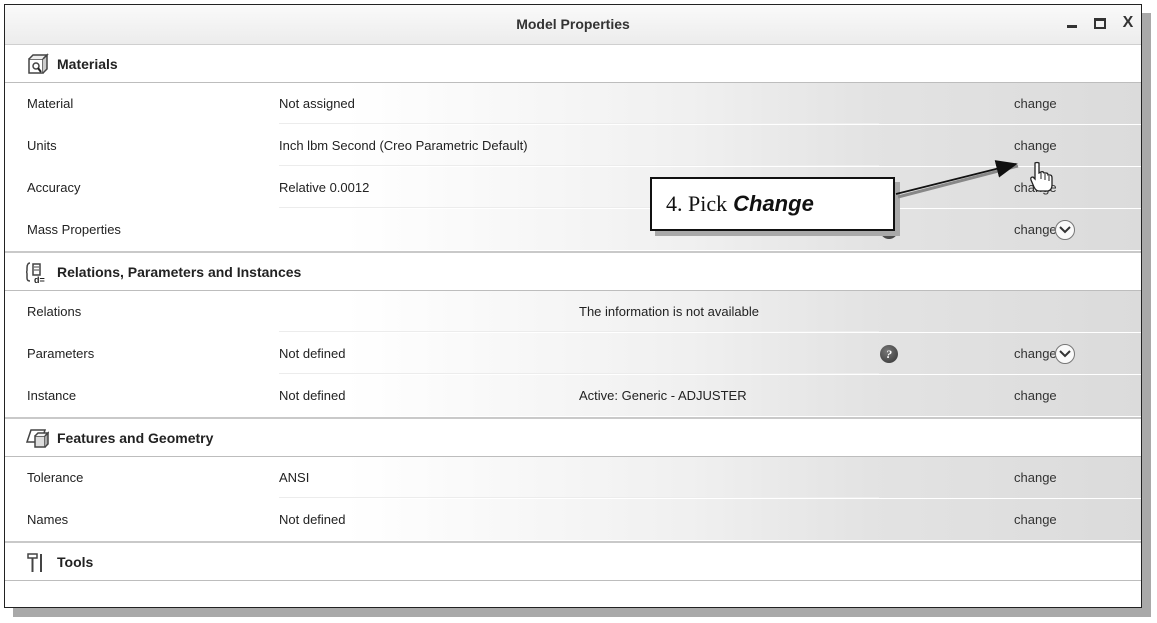 The width and height of the screenshot is (1157, 623). Describe the element at coordinates (1072, 23) in the screenshot. I see `minimize-button` at that location.